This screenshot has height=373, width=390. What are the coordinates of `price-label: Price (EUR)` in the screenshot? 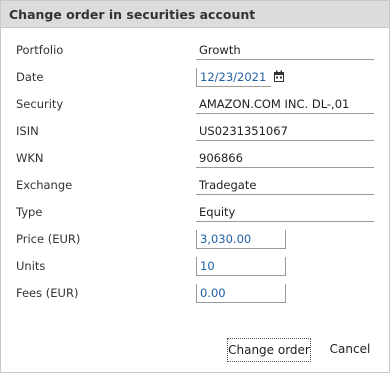 It's located at (48, 239).